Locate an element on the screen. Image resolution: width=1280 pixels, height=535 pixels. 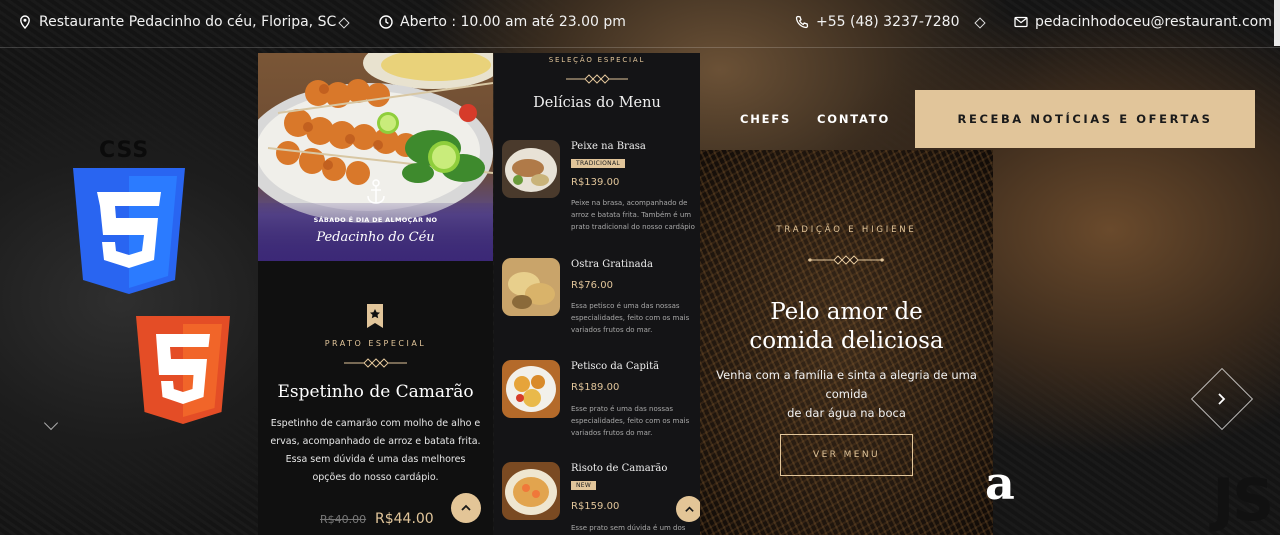
hours-text: Aberto : 10.00 am até 23.00 pm is located at coordinates (513, 22).